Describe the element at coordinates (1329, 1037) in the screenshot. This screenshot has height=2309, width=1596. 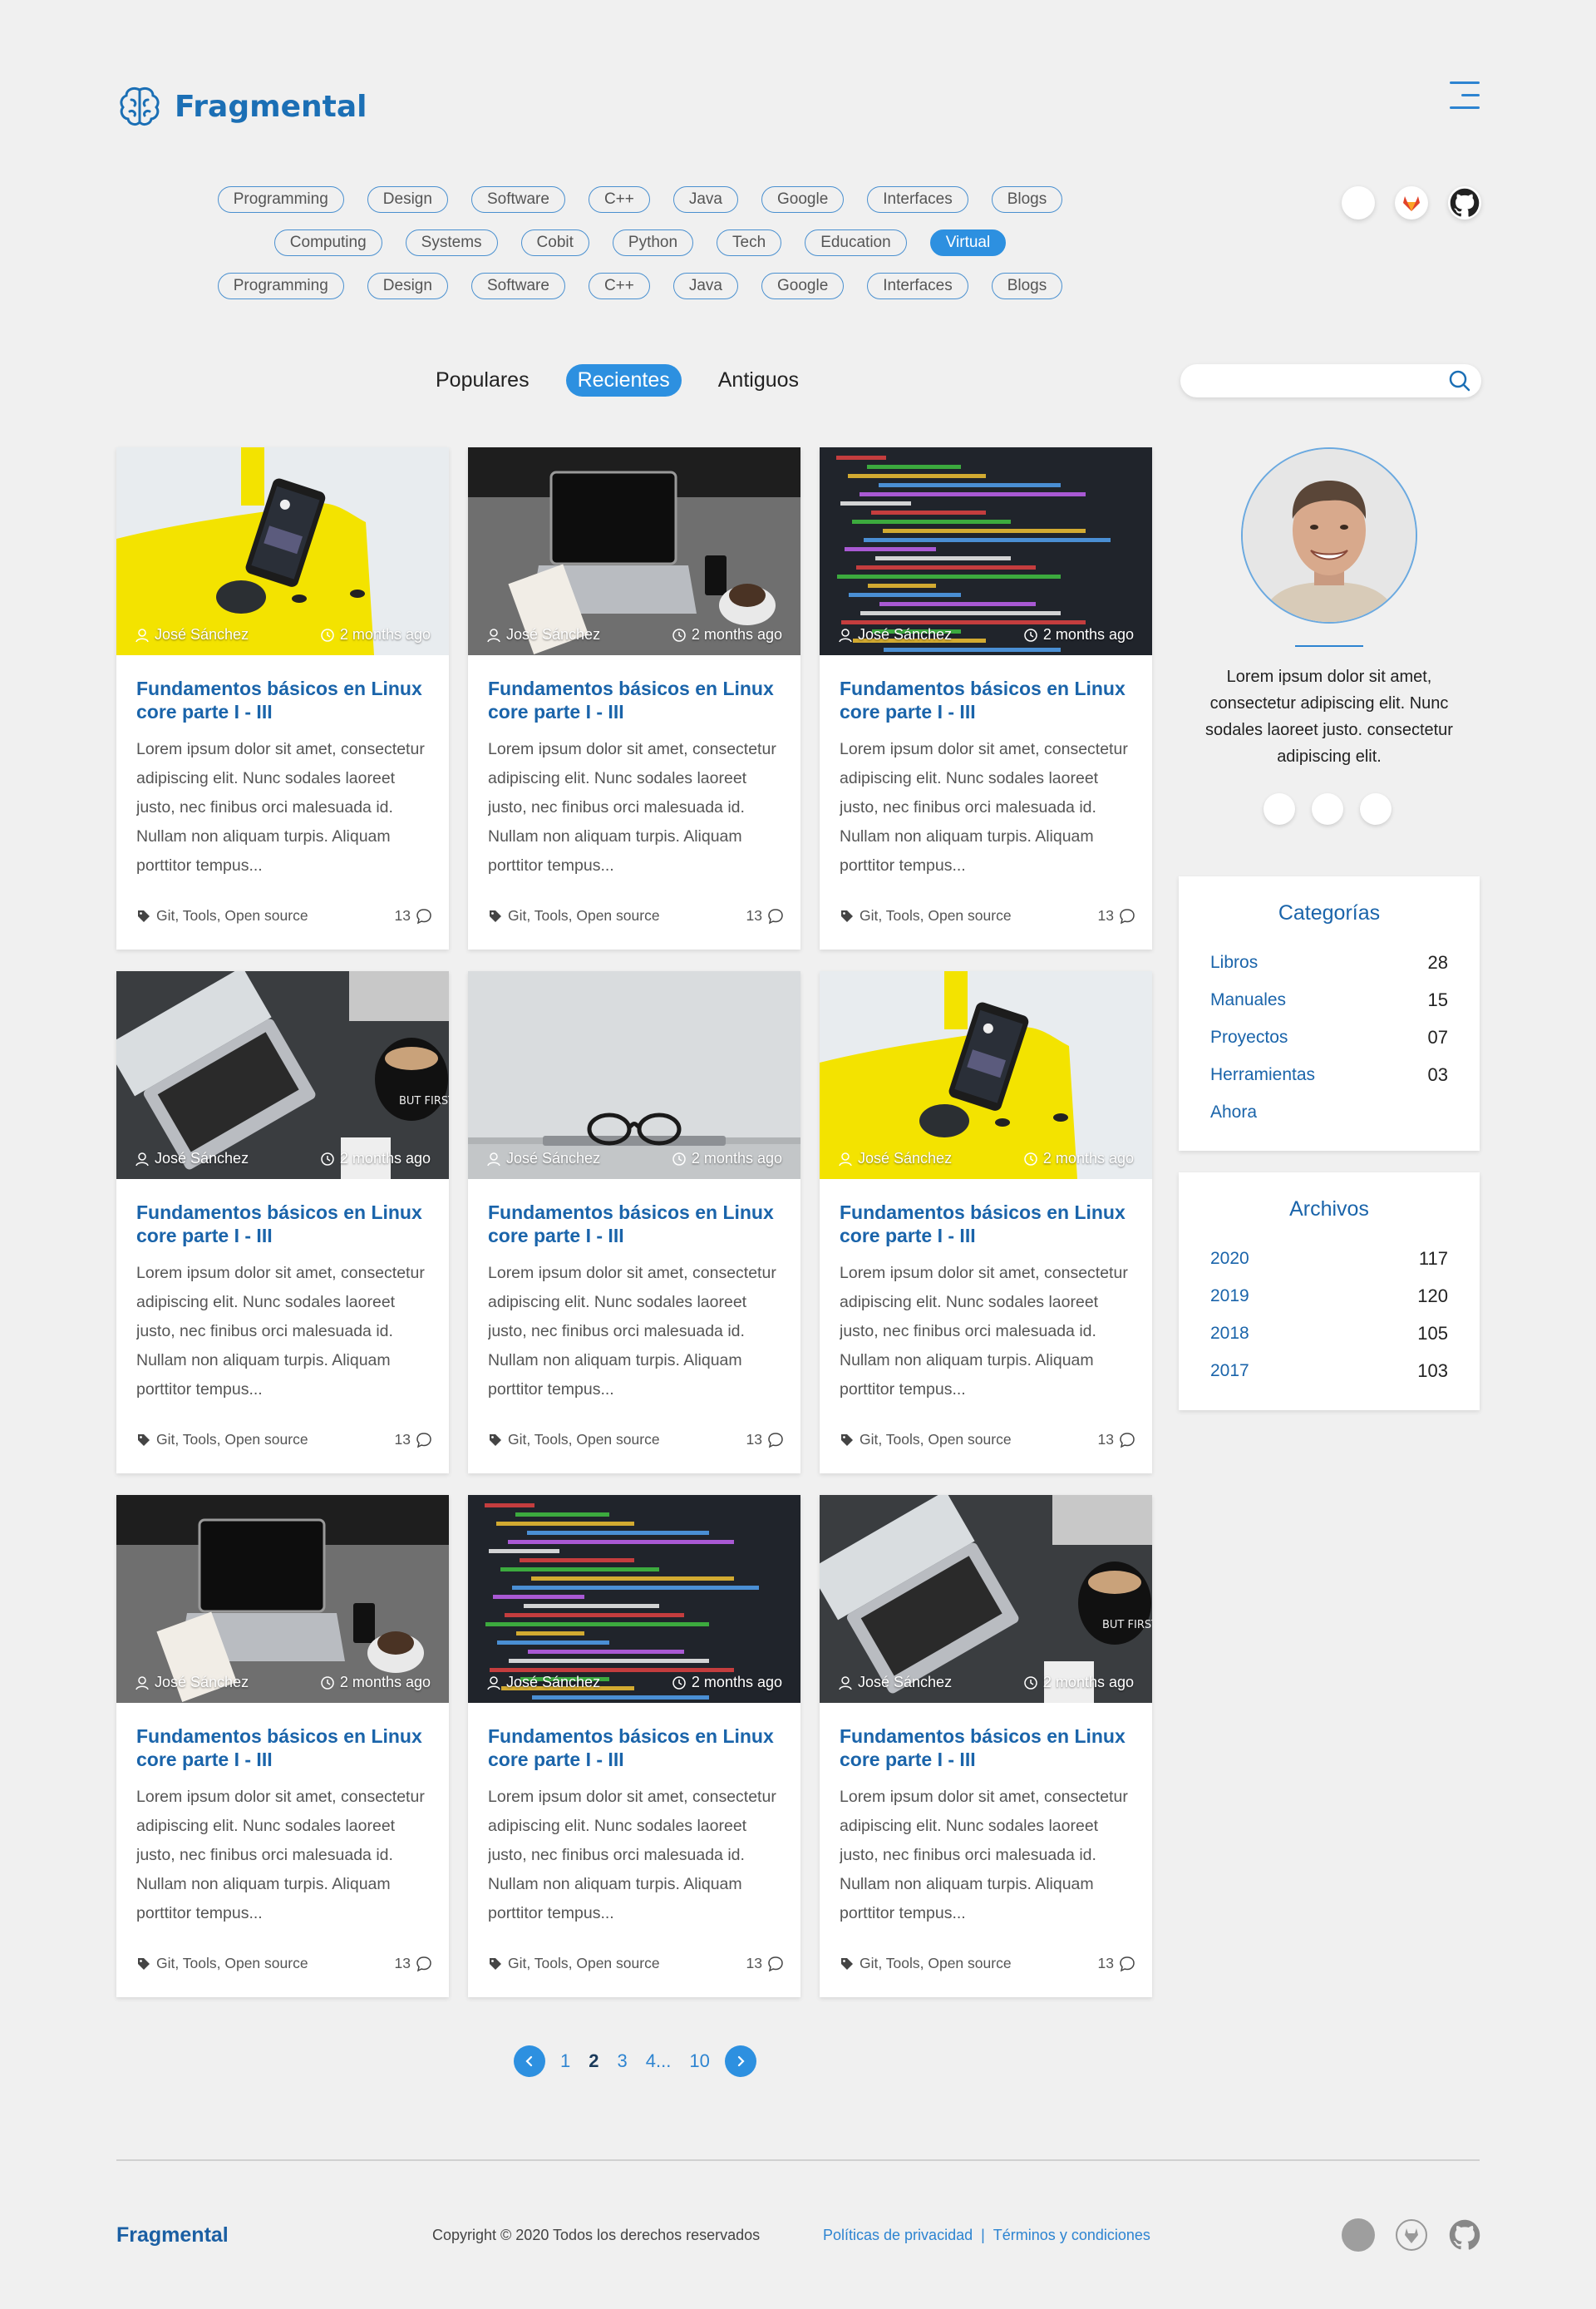
I see `category-item: Proyectos 07` at that location.